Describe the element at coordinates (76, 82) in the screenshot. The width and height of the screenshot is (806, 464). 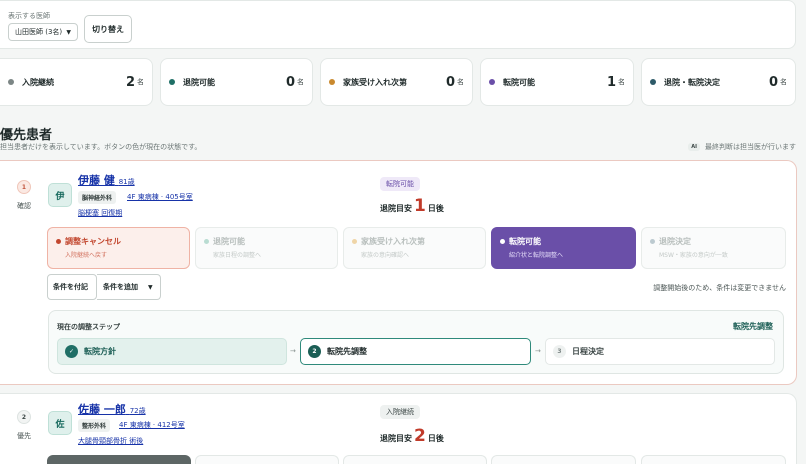
I see `stat-card-inpatient: 入院継続 2 名` at that location.